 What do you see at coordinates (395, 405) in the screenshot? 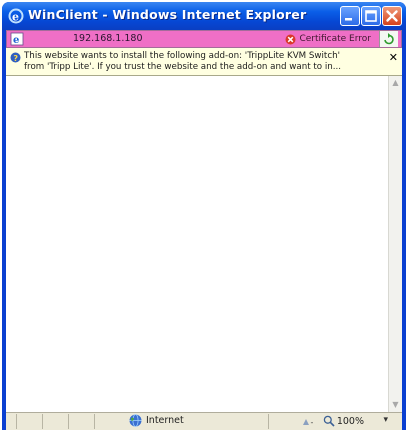
I see `scroll-down-arrow-icon: ▼` at bounding box center [395, 405].